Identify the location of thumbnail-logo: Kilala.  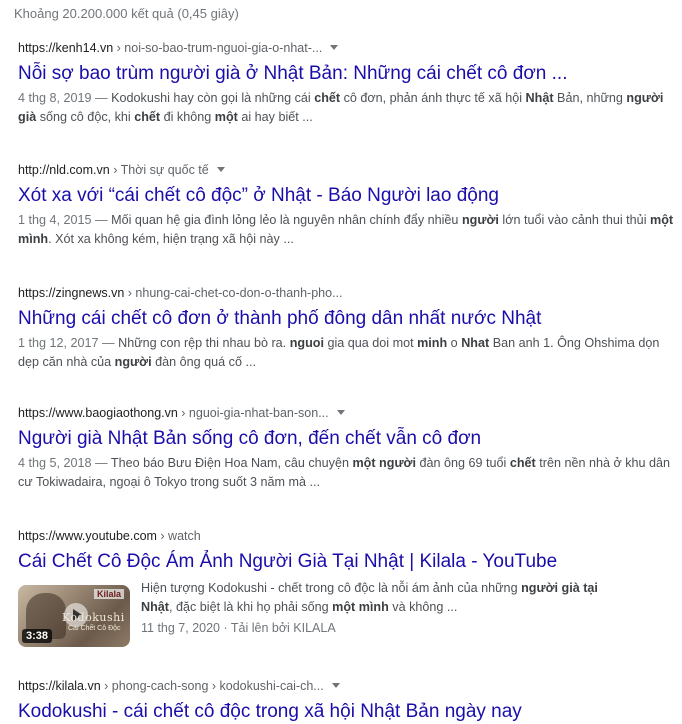
(108, 594).